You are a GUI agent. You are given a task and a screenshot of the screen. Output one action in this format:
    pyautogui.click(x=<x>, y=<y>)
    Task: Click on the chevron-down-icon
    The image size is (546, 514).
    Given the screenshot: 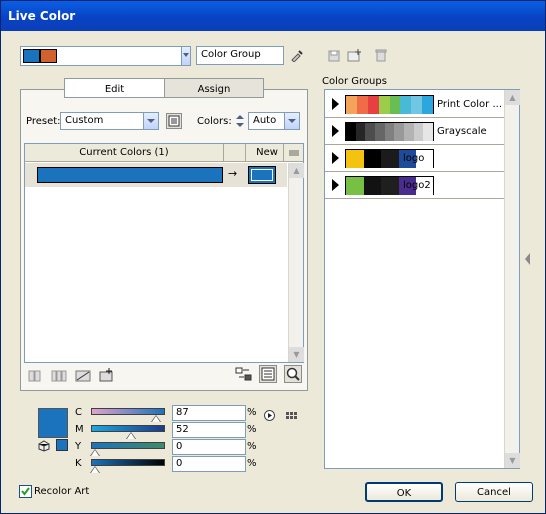 What is the action you would take?
    pyautogui.click(x=151, y=121)
    